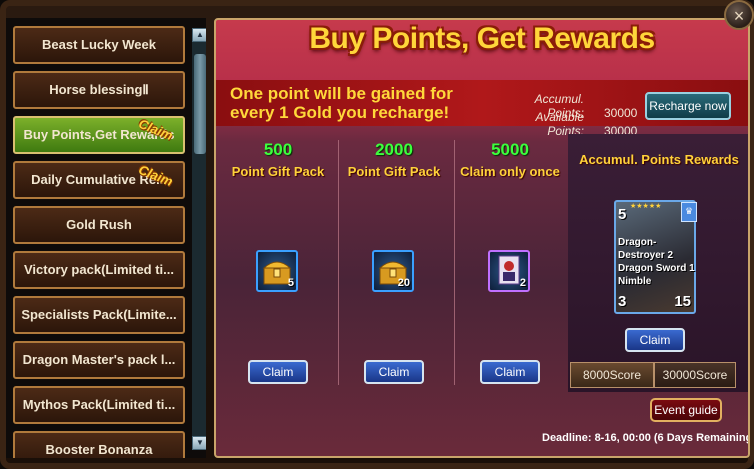 Image resolution: width=754 pixels, height=469 pixels. I want to click on tab-8000-score: 8000Score, so click(612, 375).